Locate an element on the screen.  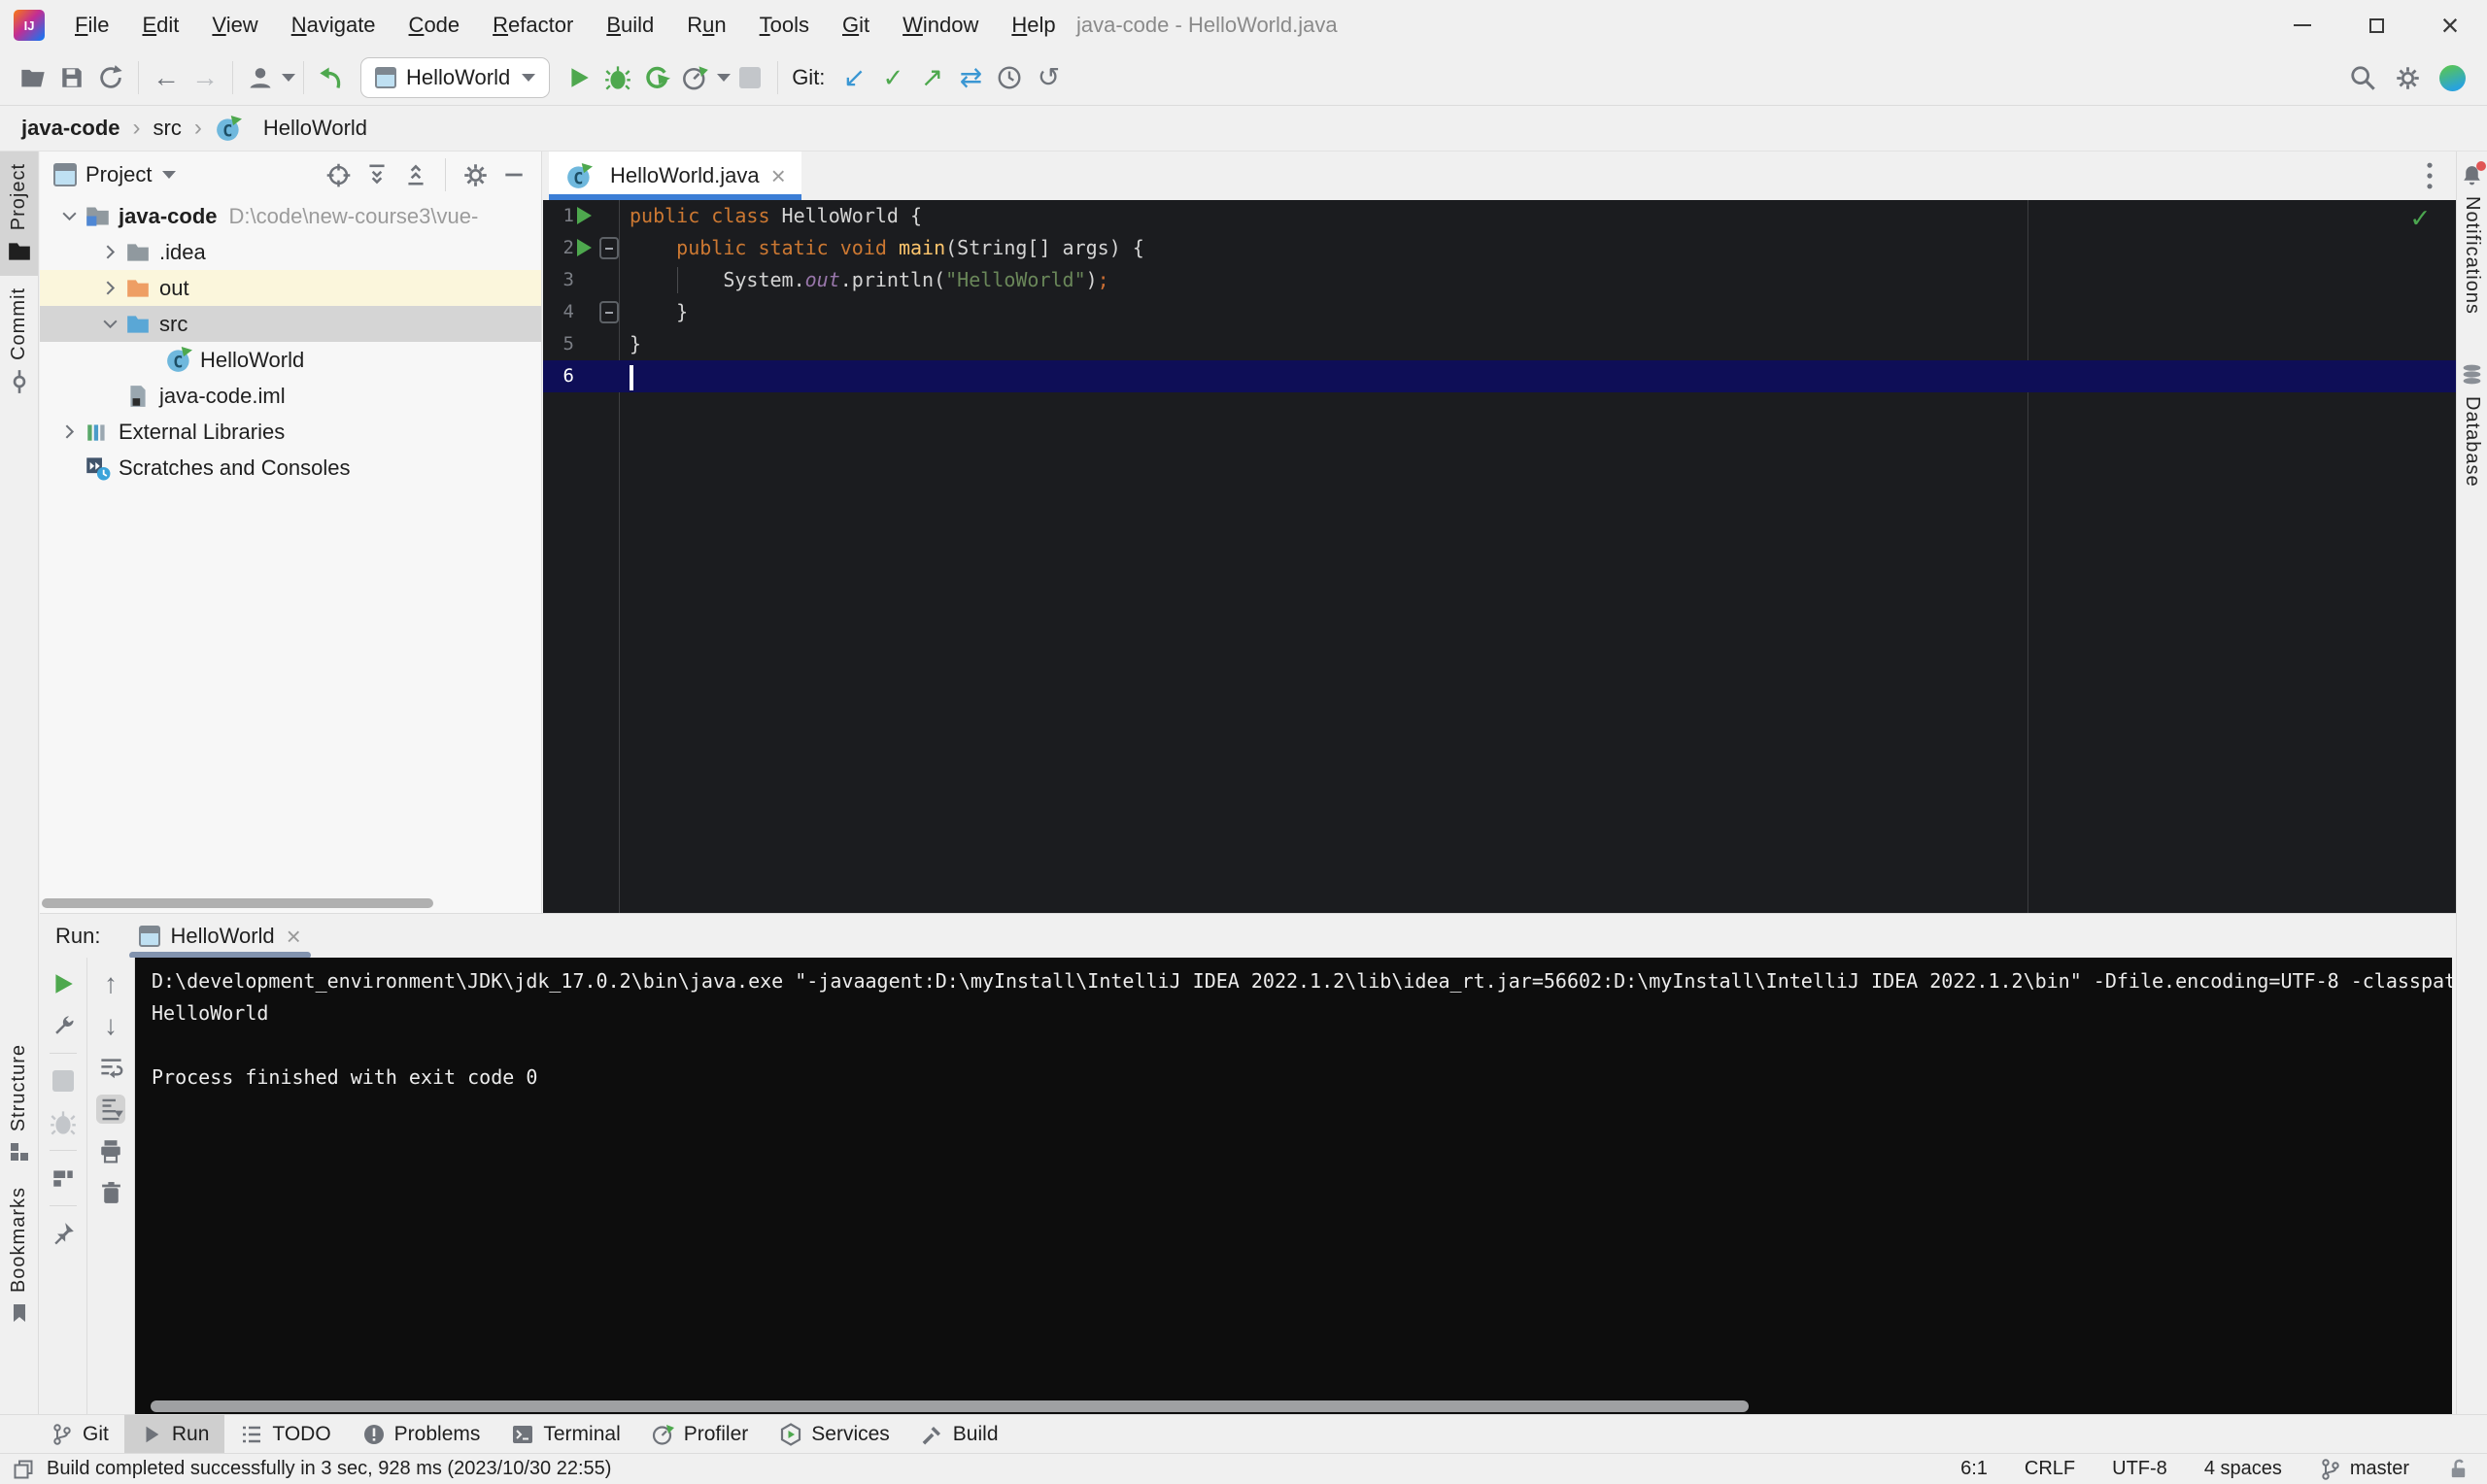
code-line-6: 6 is located at coordinates (1499, 376).